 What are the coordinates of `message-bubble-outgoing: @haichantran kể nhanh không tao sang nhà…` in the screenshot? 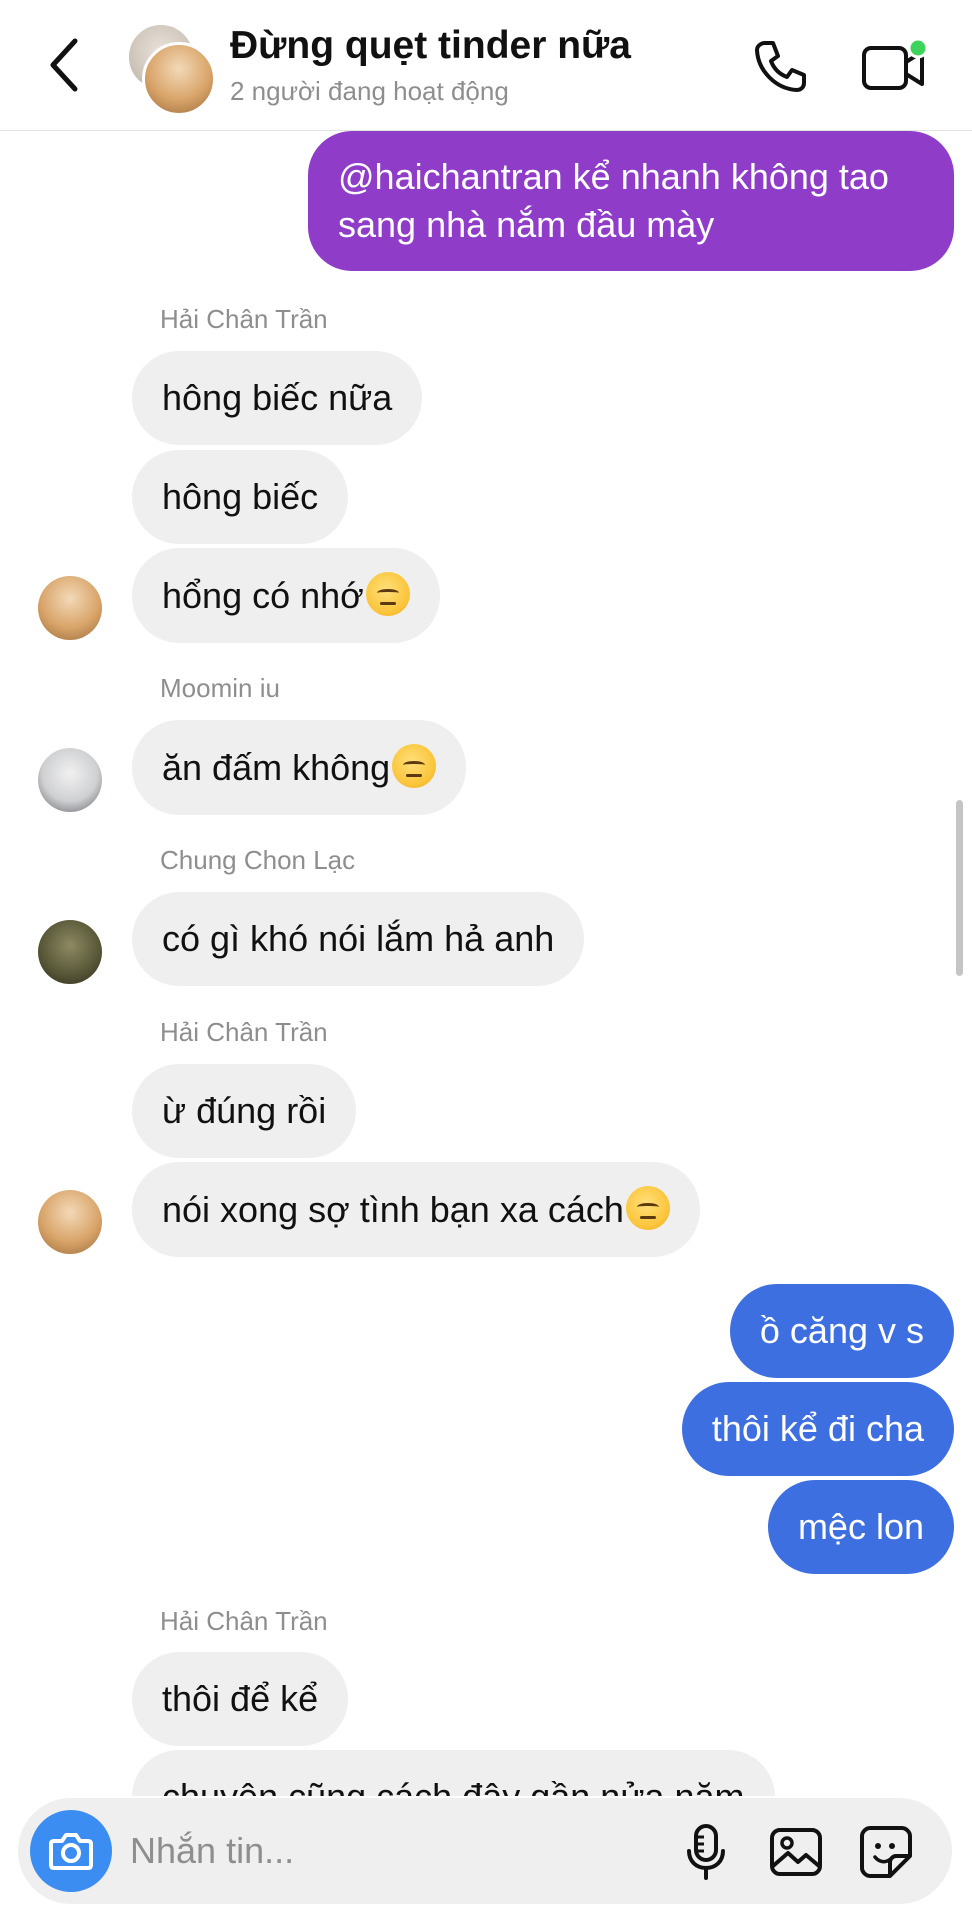 It's located at (631, 201).